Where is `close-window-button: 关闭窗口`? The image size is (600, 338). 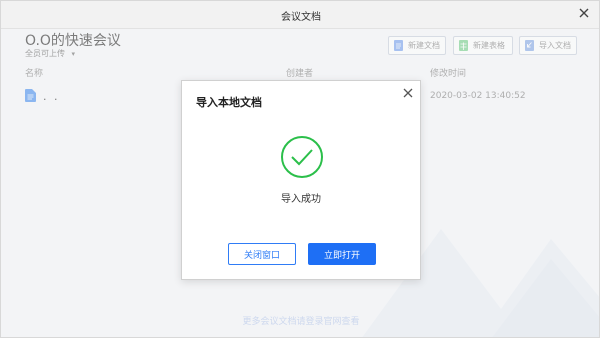 close-window-button: 关闭窗口 is located at coordinates (262, 254).